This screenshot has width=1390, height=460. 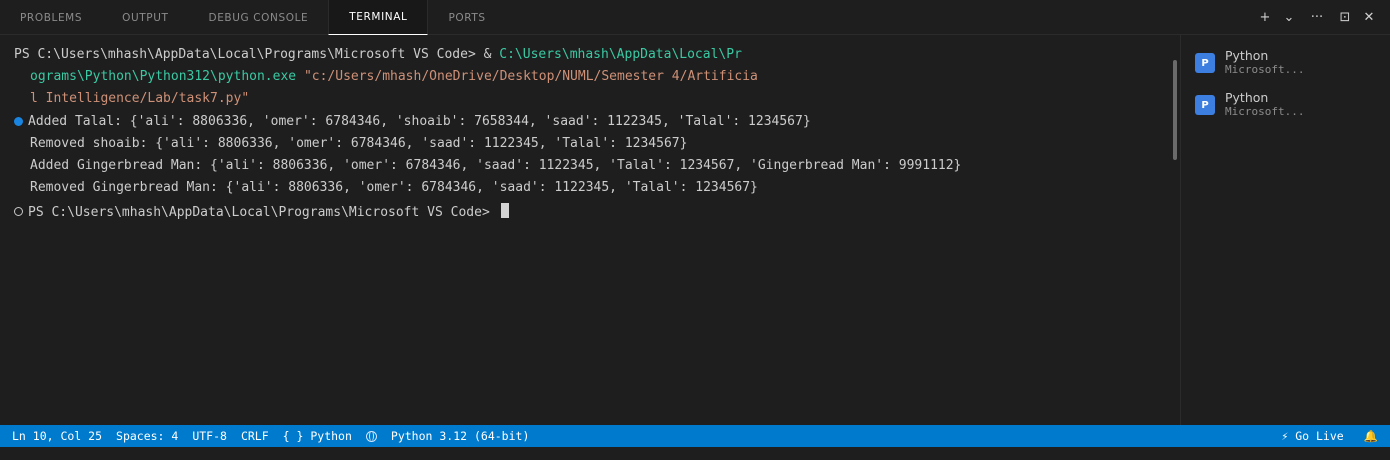 What do you see at coordinates (163, 76) in the screenshot?
I see `exe-path-part2: ograms\Python\Python312\python.exe` at bounding box center [163, 76].